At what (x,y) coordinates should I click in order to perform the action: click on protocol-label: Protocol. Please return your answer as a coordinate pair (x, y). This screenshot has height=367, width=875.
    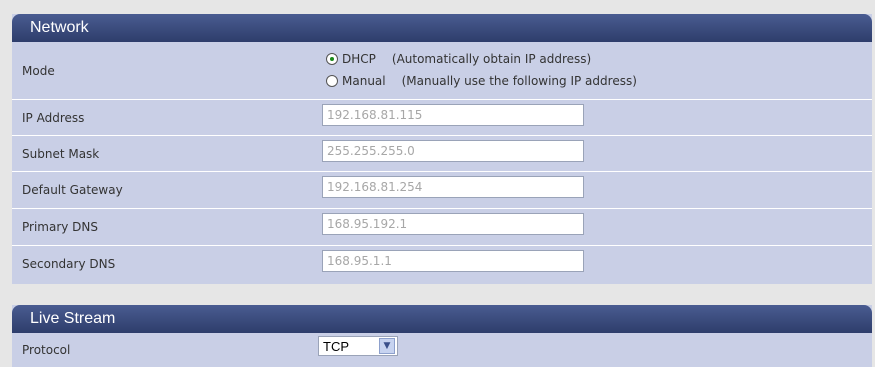
    Looking at the image, I should click on (46, 350).